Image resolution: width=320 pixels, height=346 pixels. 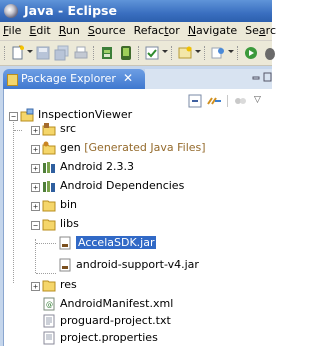 What do you see at coordinates (145, 147) in the screenshot?
I see `tree-item-decoration: [Generated Java Files]` at bounding box center [145, 147].